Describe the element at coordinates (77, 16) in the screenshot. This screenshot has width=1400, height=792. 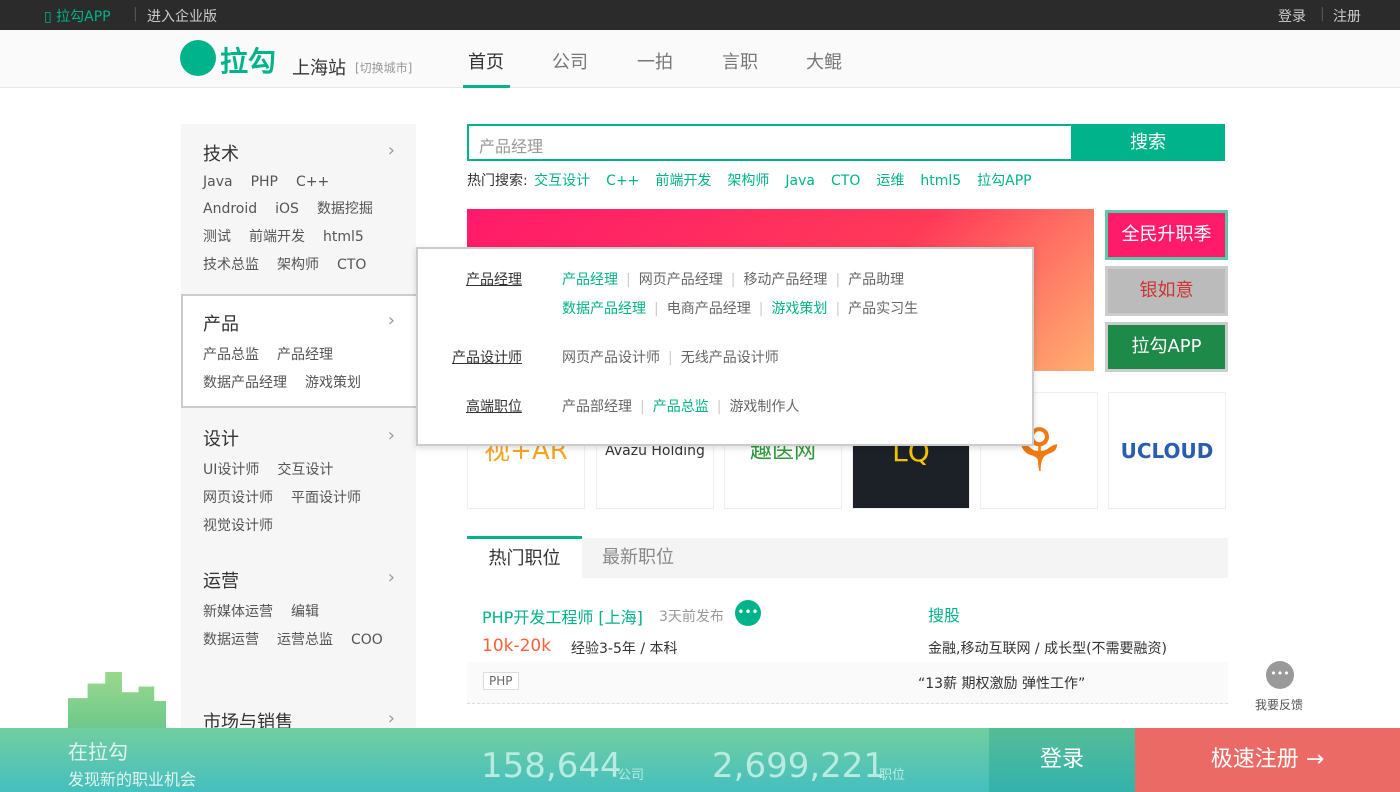
I see `app-link: ▯ 拉勾APP` at that location.